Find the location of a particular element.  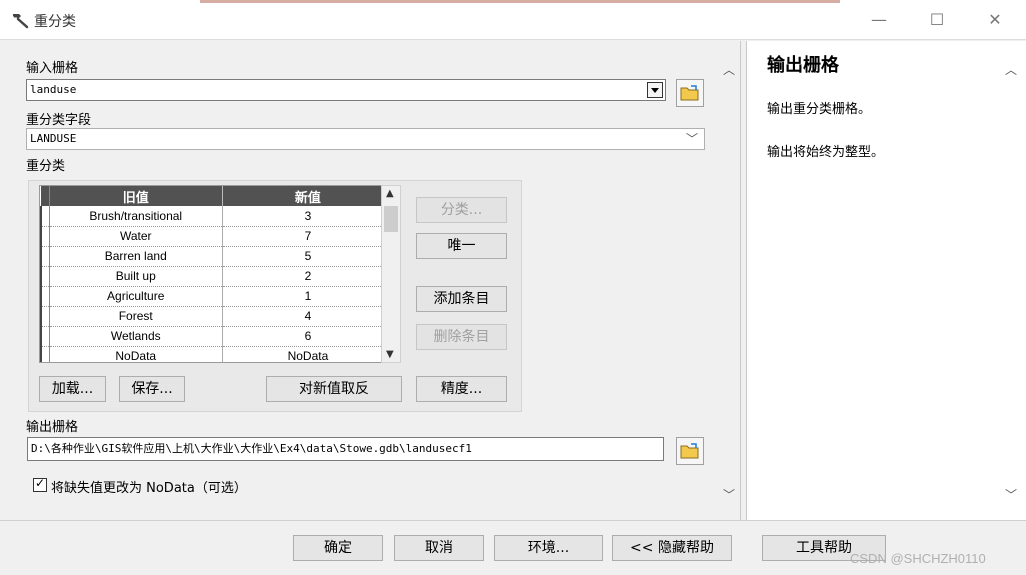

table-row: Water 7 is located at coordinates (216, 236).